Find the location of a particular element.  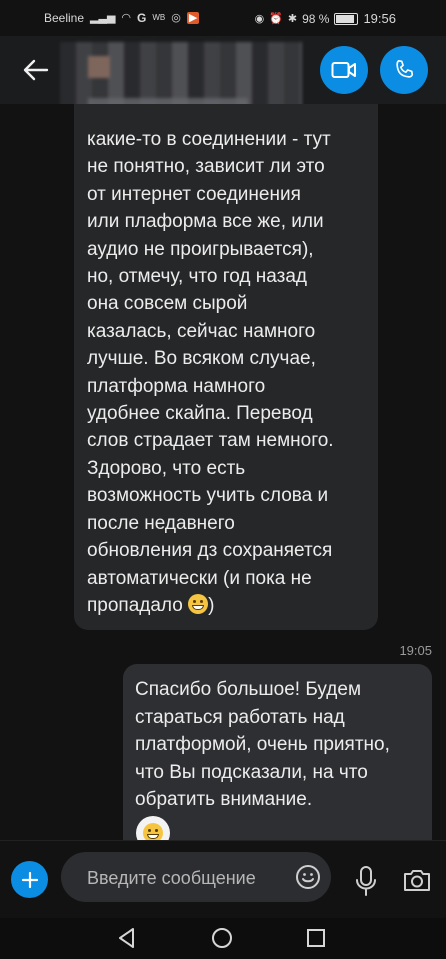

signal-icon: ▂▃▅ is located at coordinates (103, 18).